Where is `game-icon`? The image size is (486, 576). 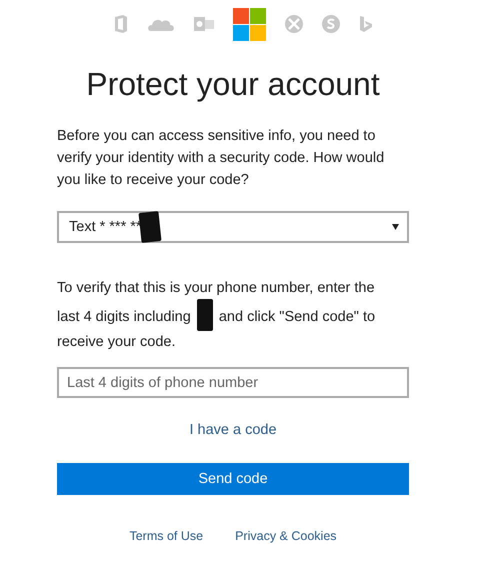
game-icon is located at coordinates (293, 24).